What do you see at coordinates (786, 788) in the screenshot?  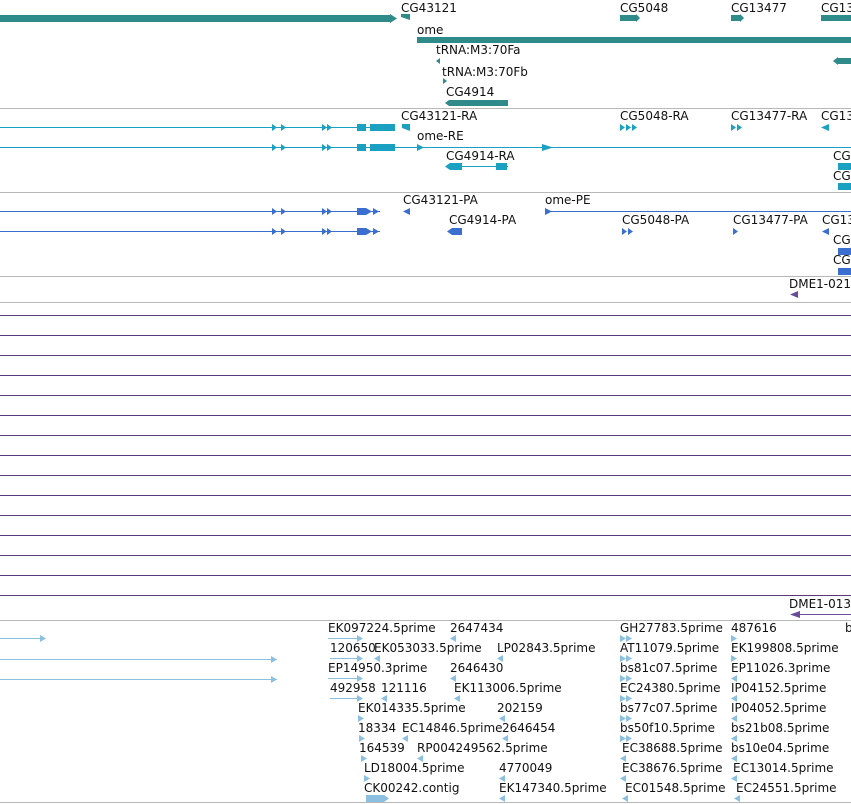 I see `est-label: EC24551.5prime` at bounding box center [786, 788].